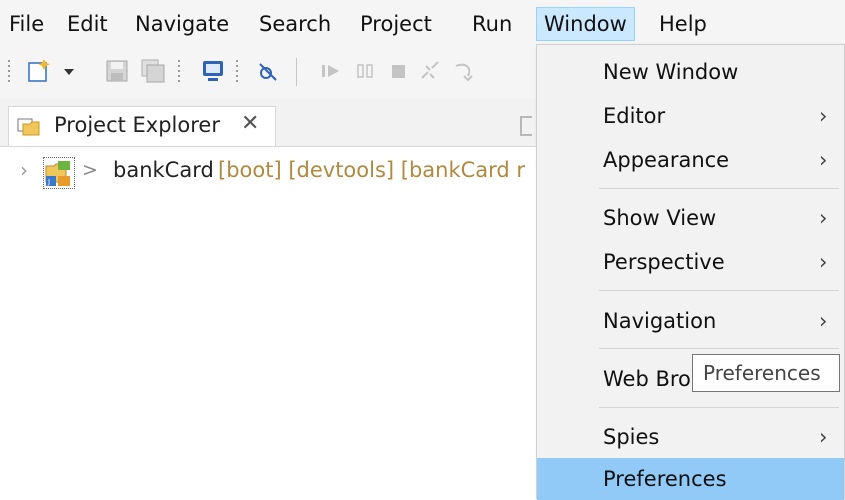 Image resolution: width=845 pixels, height=500 pixels. Describe the element at coordinates (660, 321) in the screenshot. I see `menu-item-label: Navigation` at that location.